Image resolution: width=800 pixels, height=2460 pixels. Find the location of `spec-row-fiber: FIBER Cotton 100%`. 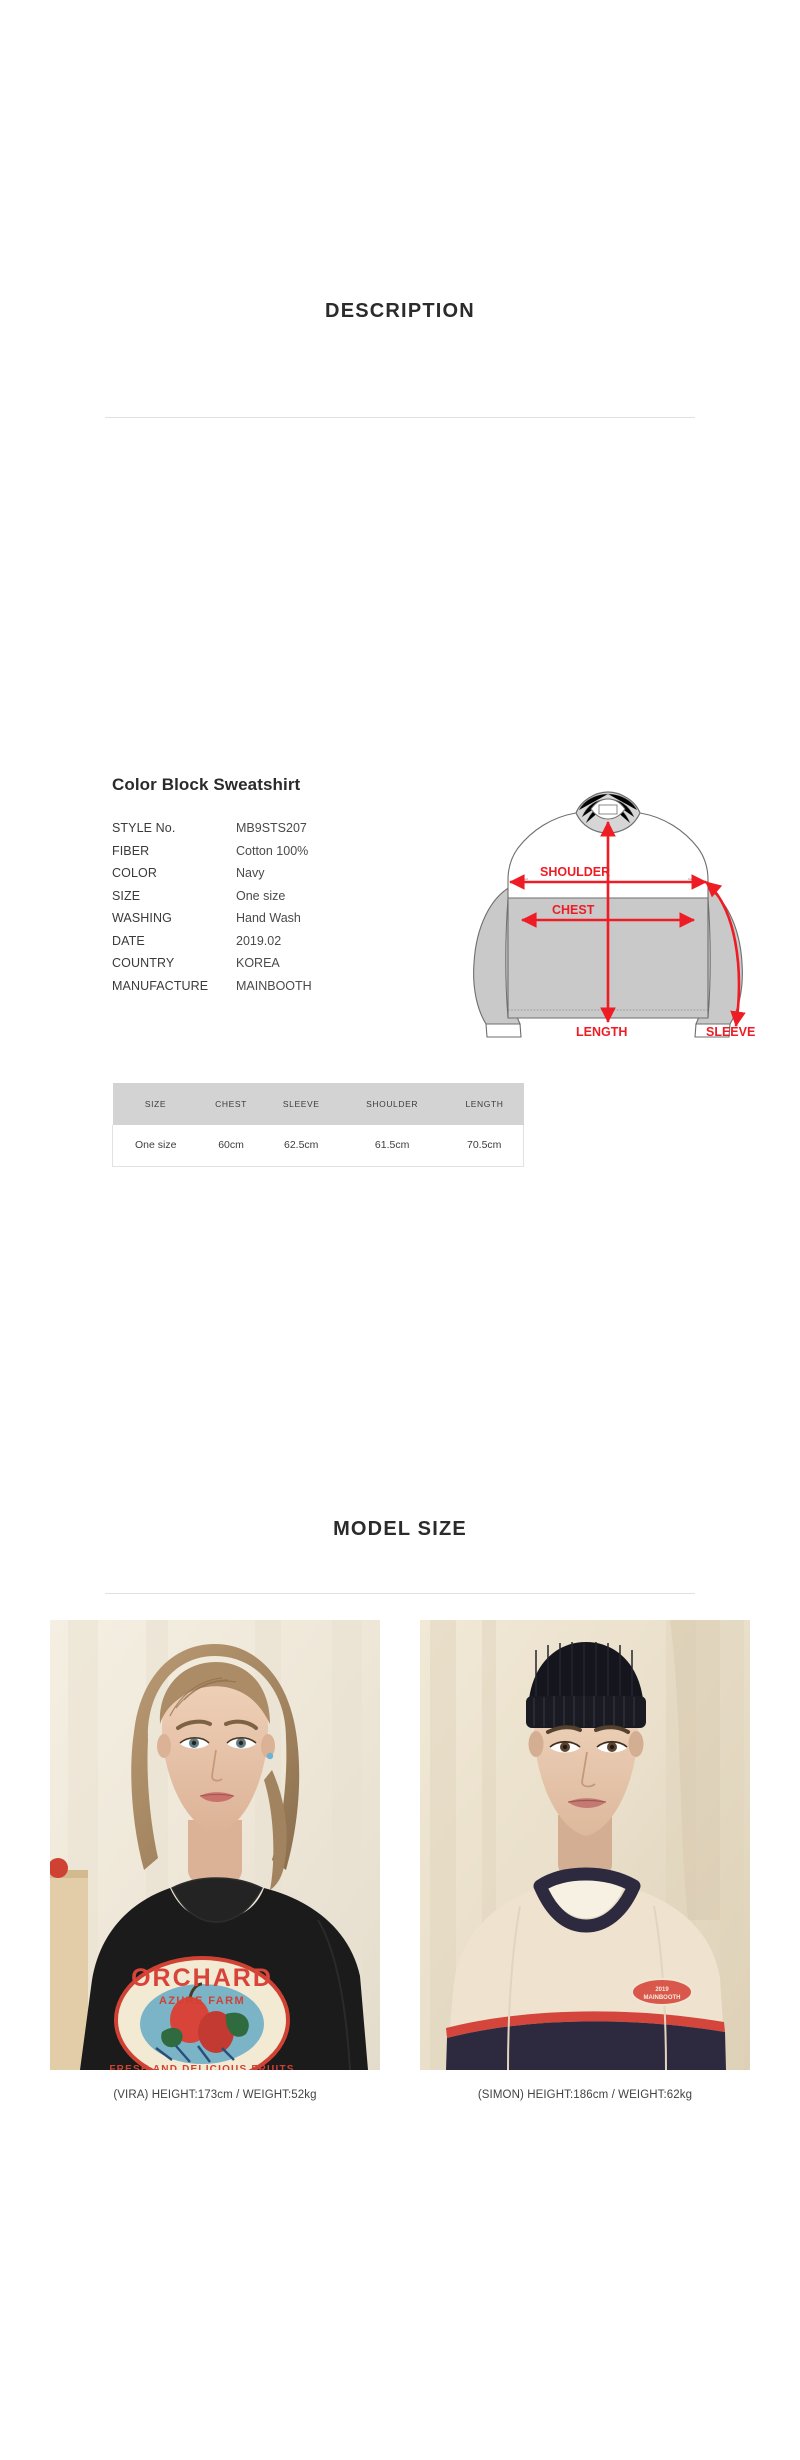

spec-row-fiber: FIBER Cotton 100% is located at coordinates (277, 851).